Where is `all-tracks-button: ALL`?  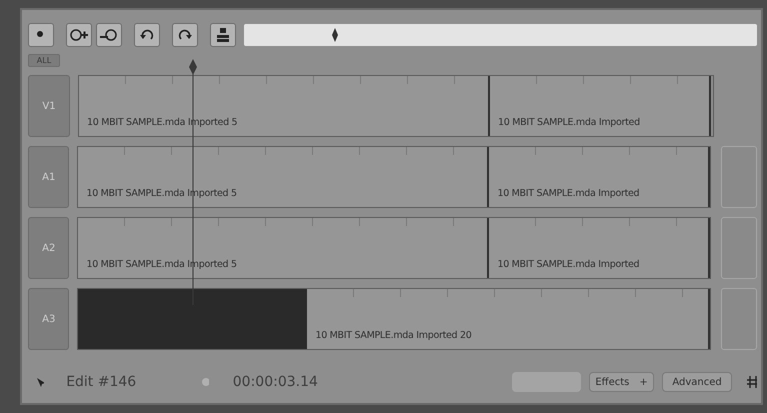
all-tracks-button: ALL is located at coordinates (44, 60).